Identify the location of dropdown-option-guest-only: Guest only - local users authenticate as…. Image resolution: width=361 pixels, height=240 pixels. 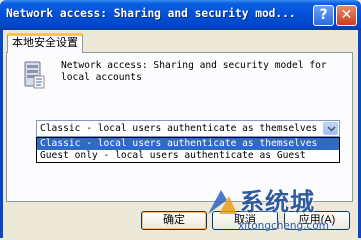
(188, 156).